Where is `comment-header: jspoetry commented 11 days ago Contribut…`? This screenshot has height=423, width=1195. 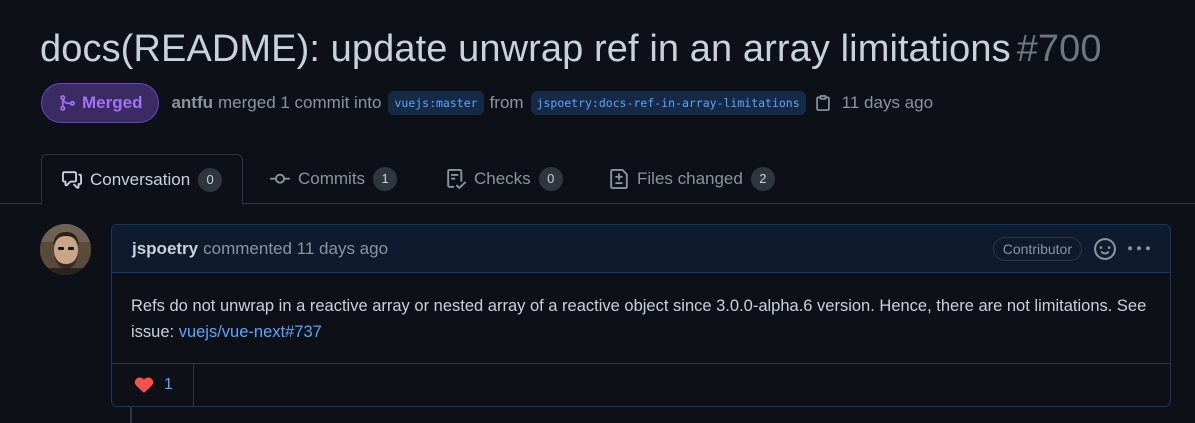
comment-header: jspoetry commented 11 days ago Contribut… is located at coordinates (641, 249).